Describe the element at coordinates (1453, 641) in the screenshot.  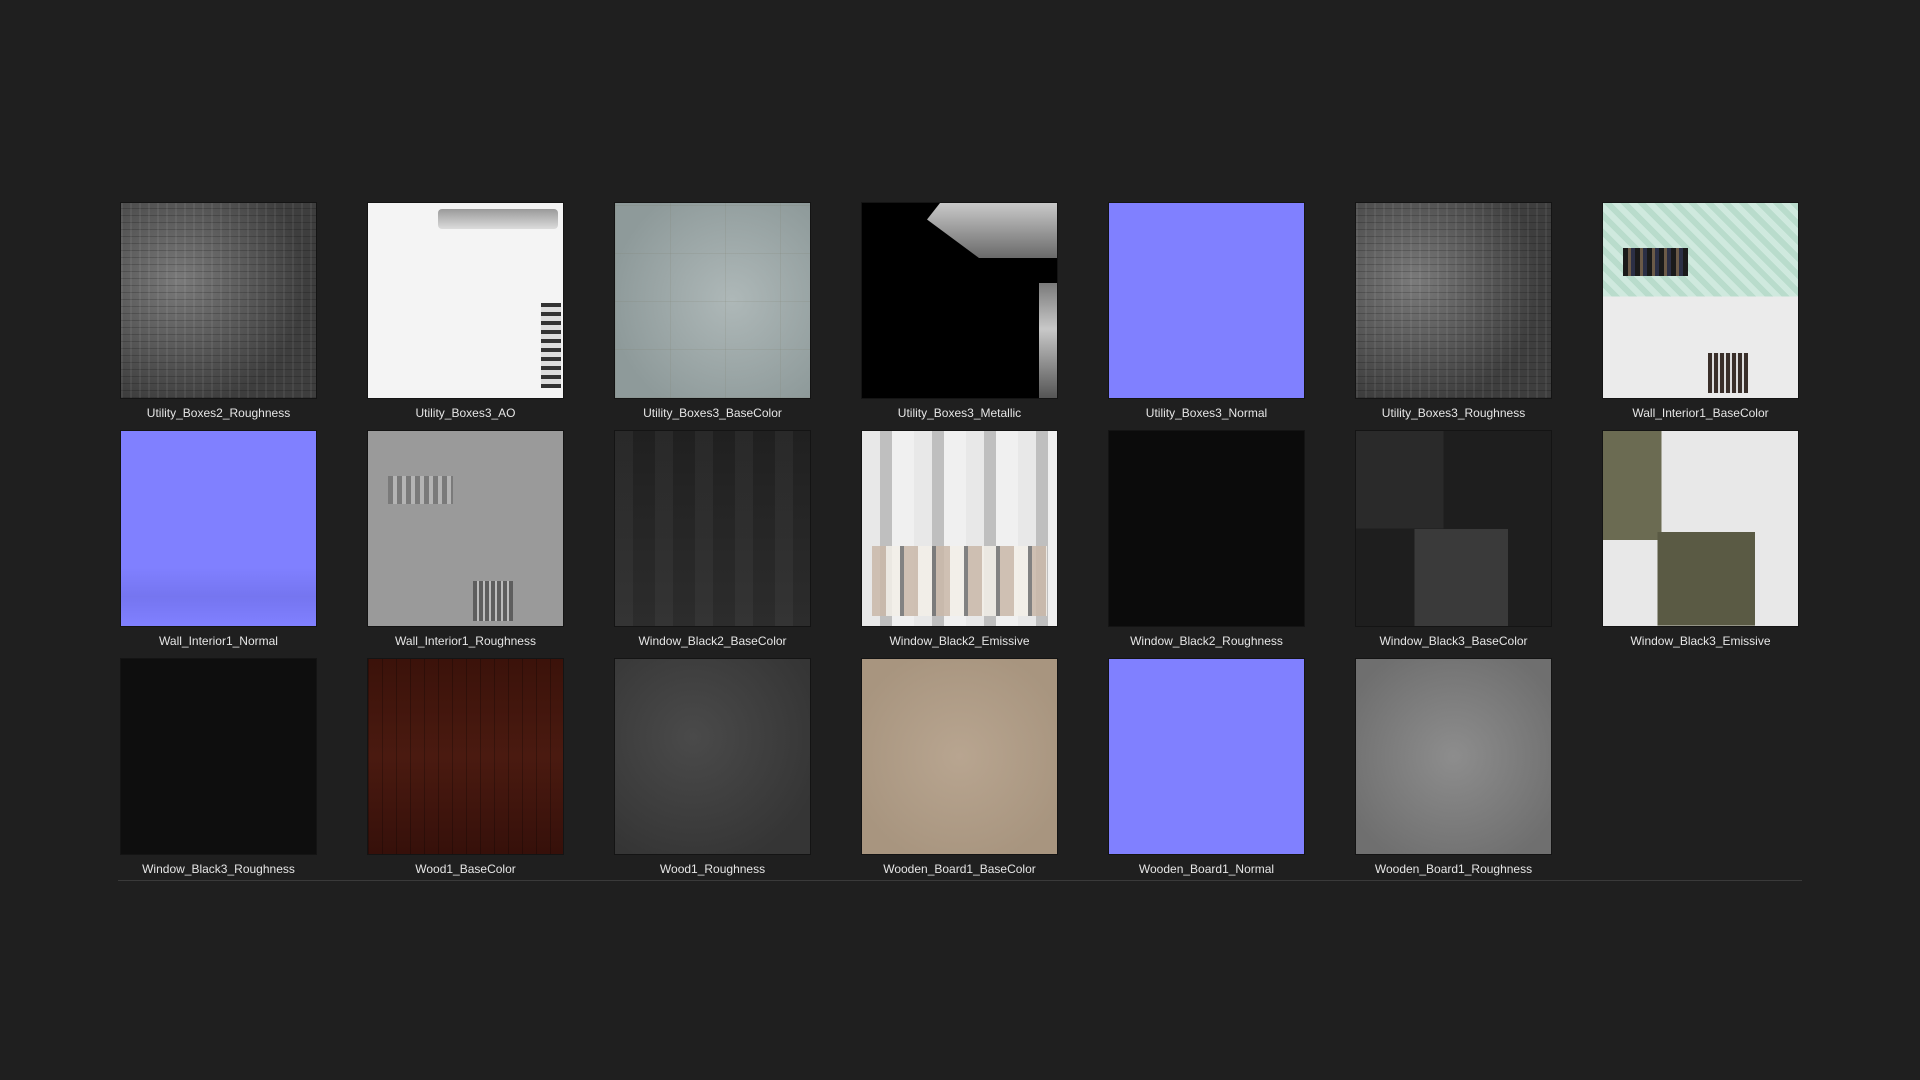
I see `texture-label: Window_Black3_BaseColor` at that location.